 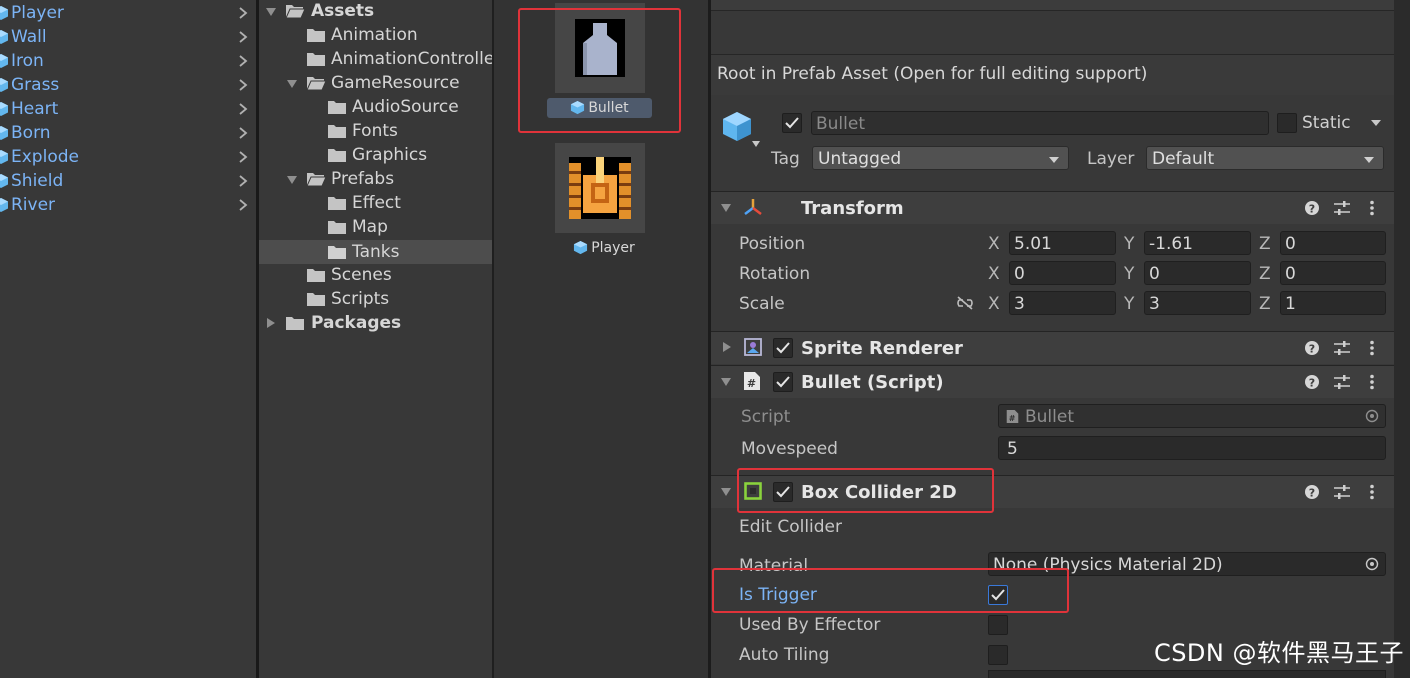 I want to click on asset-name: Player, so click(x=613, y=248).